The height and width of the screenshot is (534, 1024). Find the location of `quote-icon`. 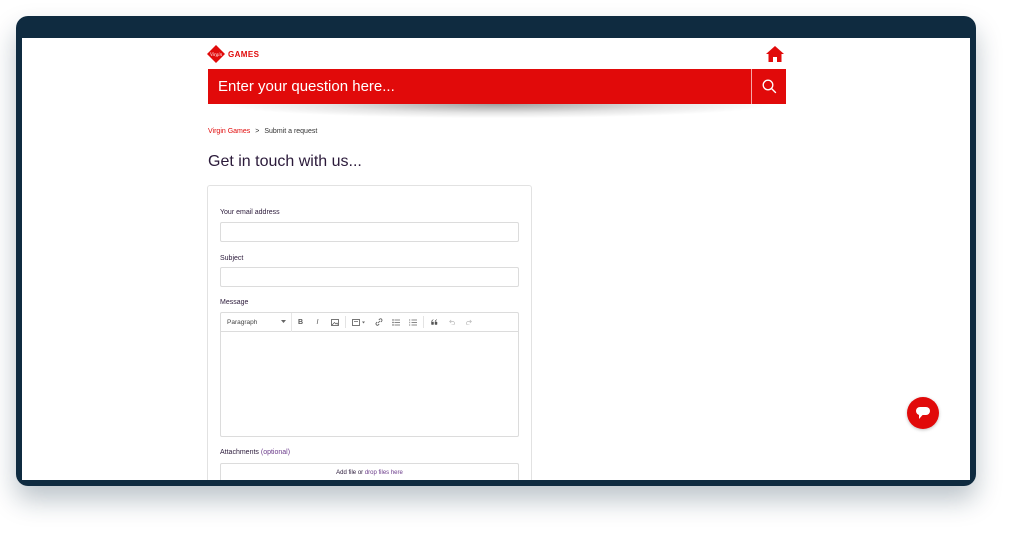

quote-icon is located at coordinates (434, 322).